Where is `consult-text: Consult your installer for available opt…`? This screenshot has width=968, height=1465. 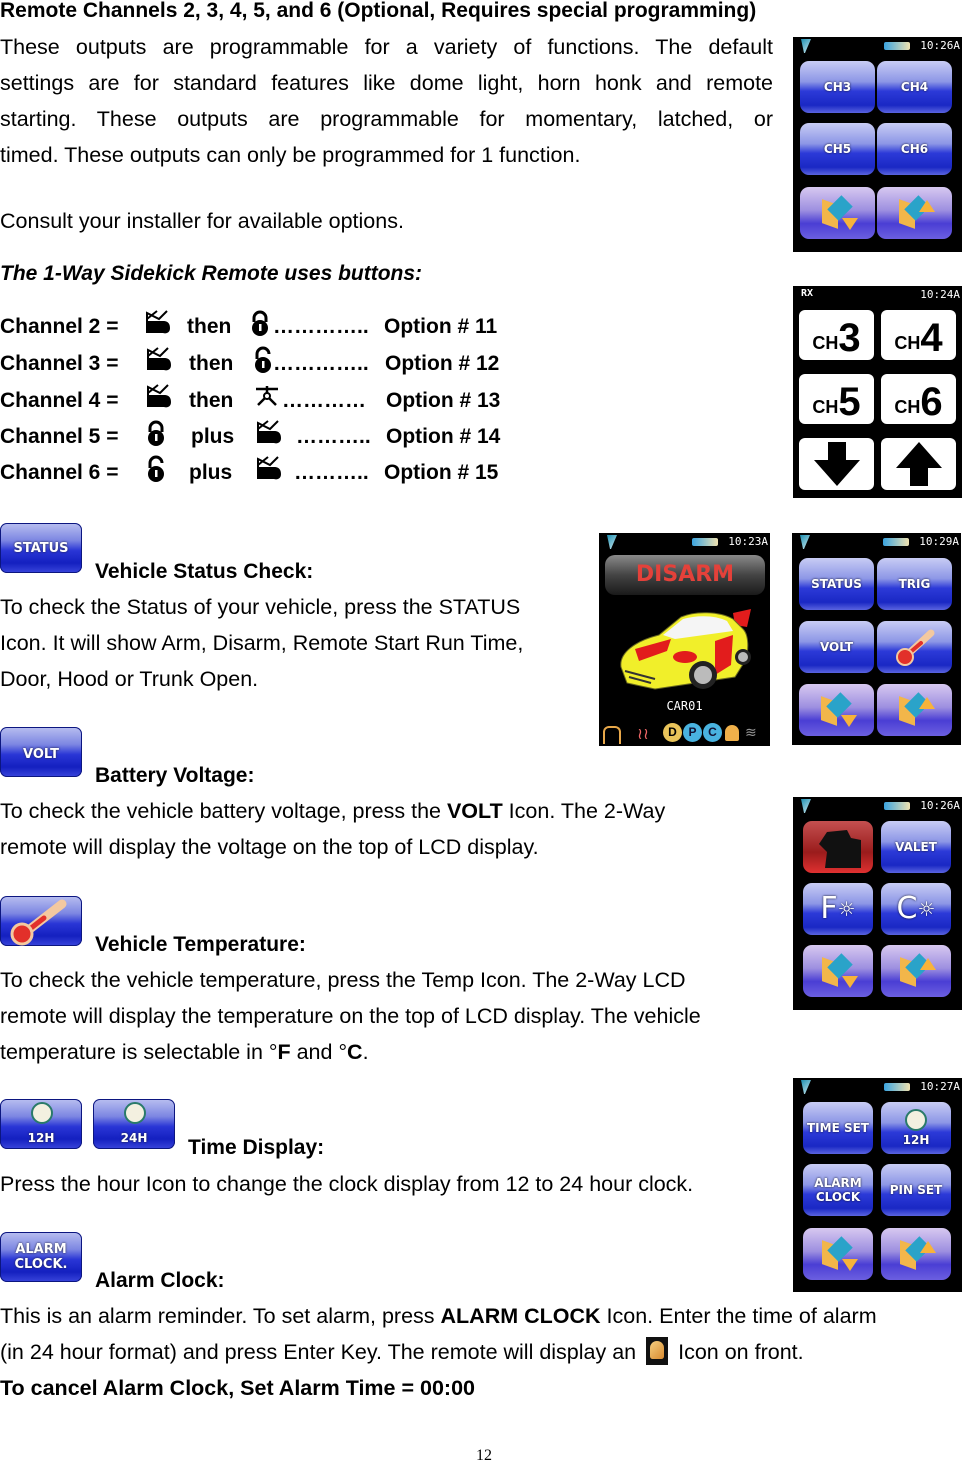 consult-text: Consult your installer for available opt… is located at coordinates (202, 221).